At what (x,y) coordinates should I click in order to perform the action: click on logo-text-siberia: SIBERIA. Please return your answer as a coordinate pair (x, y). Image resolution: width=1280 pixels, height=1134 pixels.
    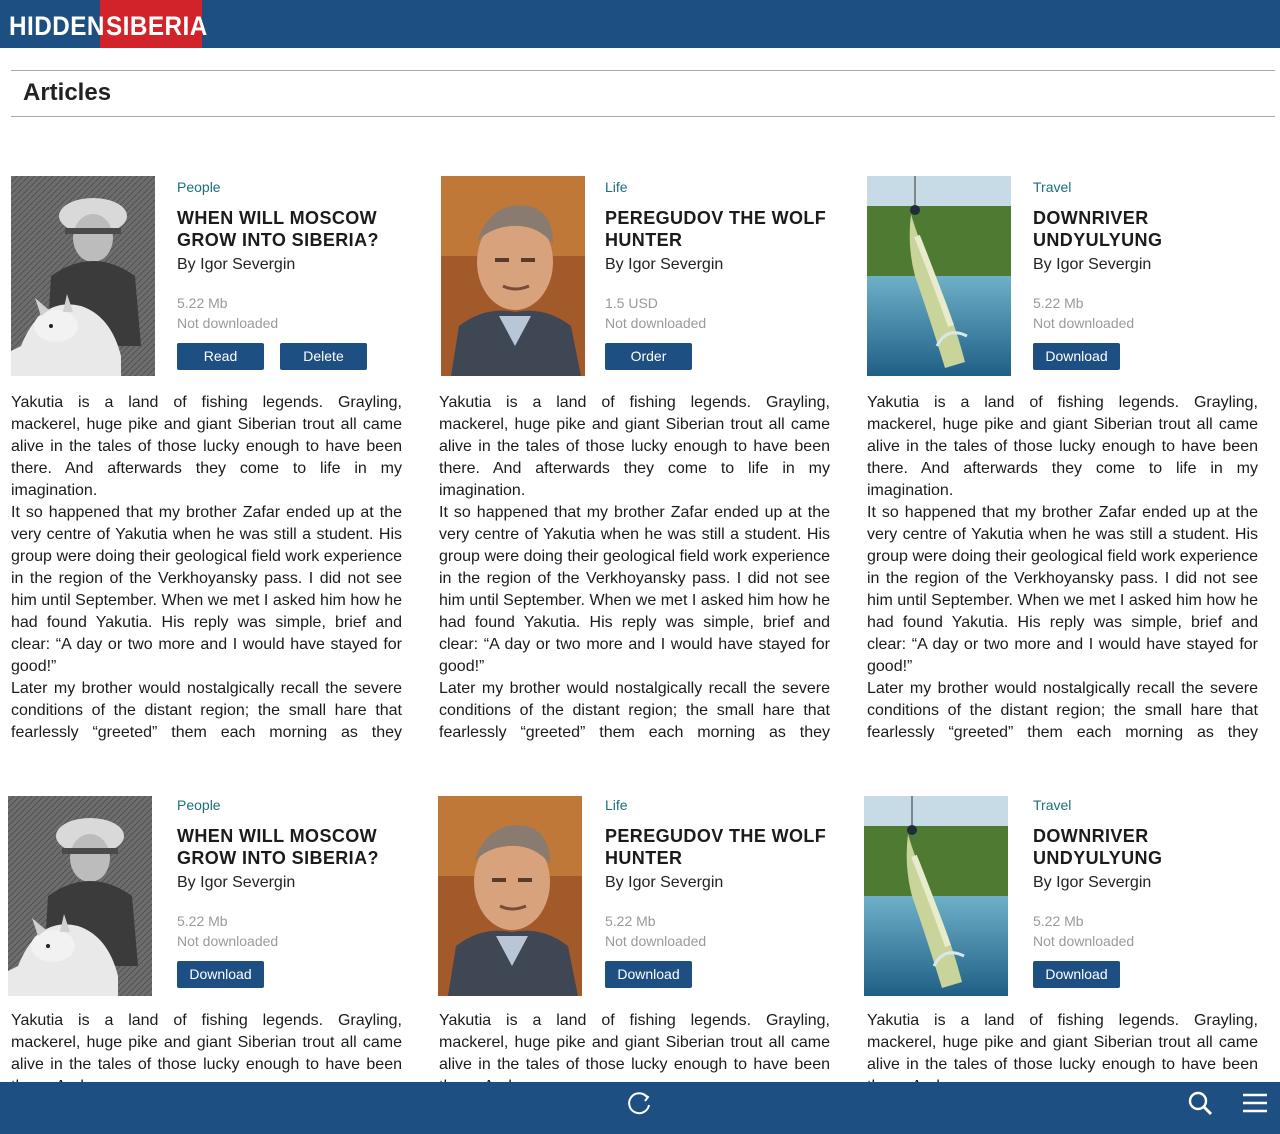
    Looking at the image, I should click on (153, 24).